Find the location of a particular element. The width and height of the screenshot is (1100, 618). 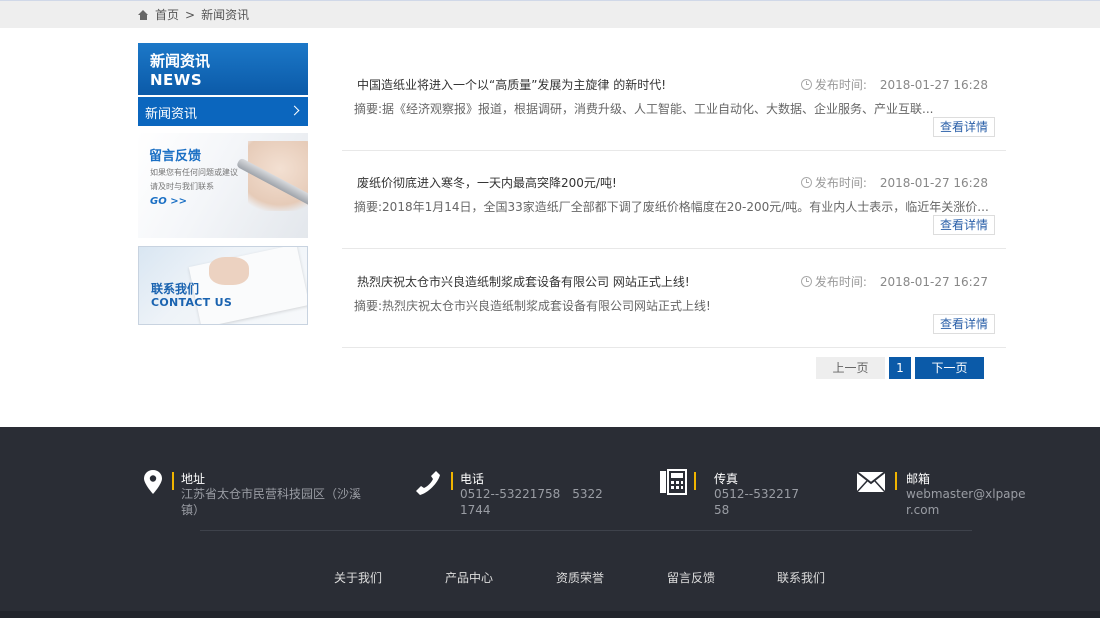

news-date-value: 2018-01-27 16:27 is located at coordinates (933, 281).